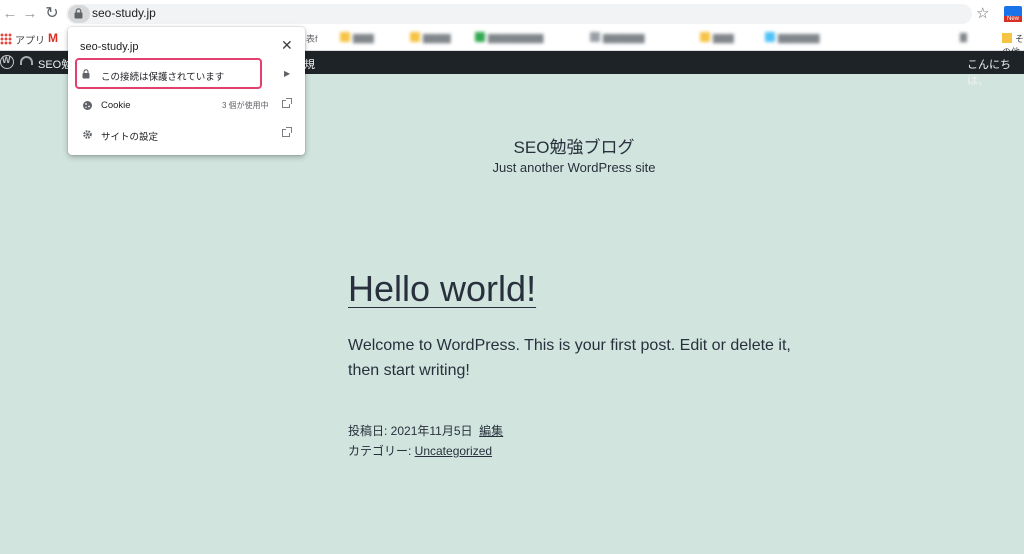 Image resolution: width=1024 pixels, height=554 pixels. Describe the element at coordinates (10, 14) in the screenshot. I see `back-arrow-icon: ←` at that location.